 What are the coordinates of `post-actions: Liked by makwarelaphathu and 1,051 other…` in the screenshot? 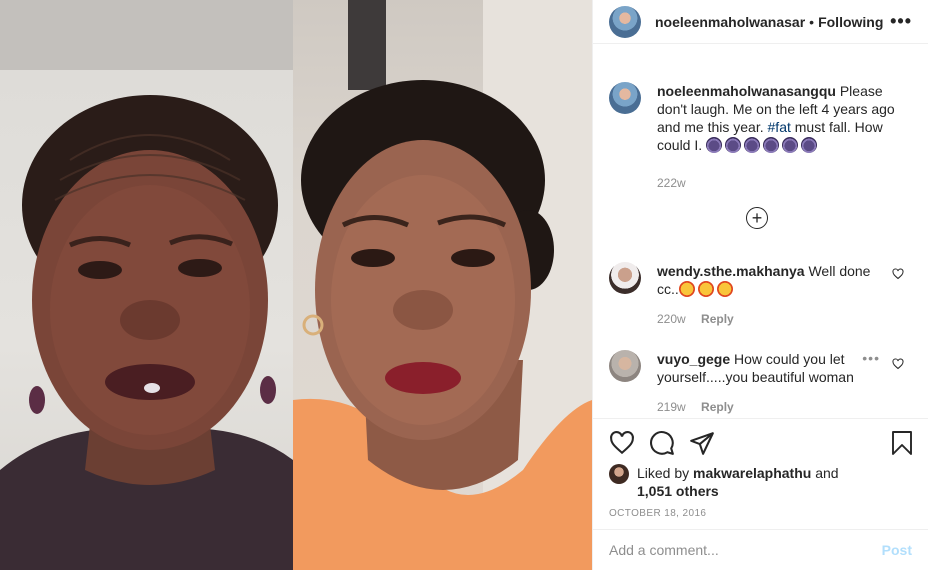 It's located at (760, 473).